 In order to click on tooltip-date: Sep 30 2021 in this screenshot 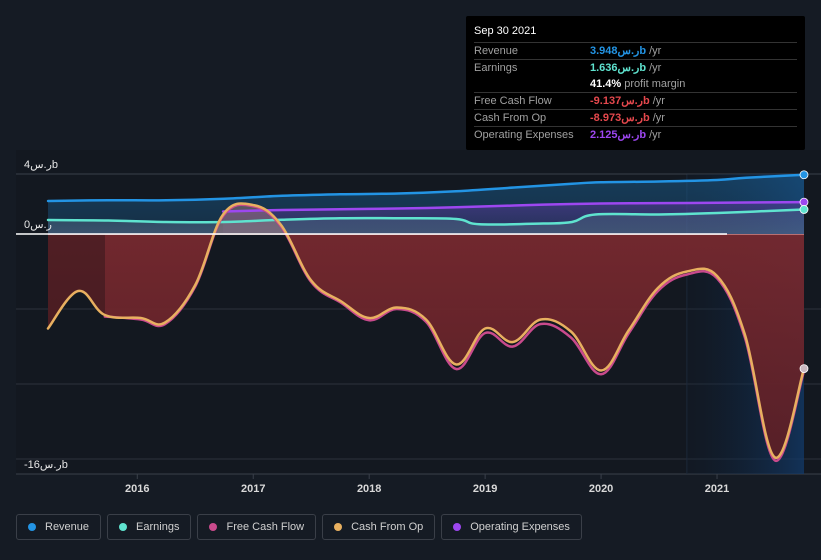, I will do `click(505, 31)`.